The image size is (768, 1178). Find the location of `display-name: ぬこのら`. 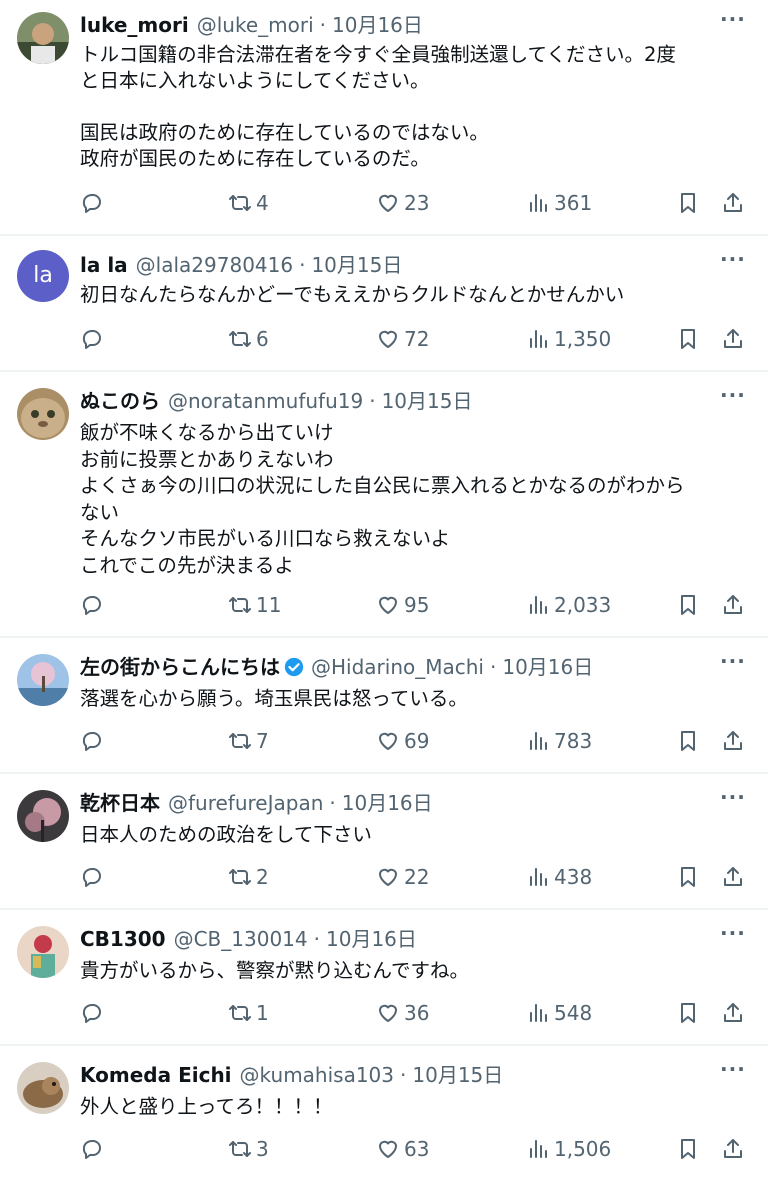

display-name: ぬこのら is located at coordinates (120, 401).